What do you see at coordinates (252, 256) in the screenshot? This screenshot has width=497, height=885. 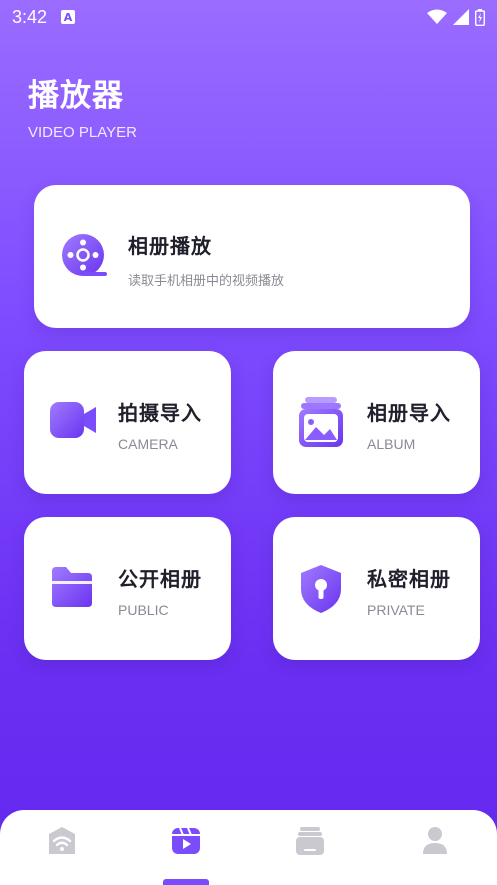 I see `album-play-card: 相册播放 读取手机相册中的视频播放` at bounding box center [252, 256].